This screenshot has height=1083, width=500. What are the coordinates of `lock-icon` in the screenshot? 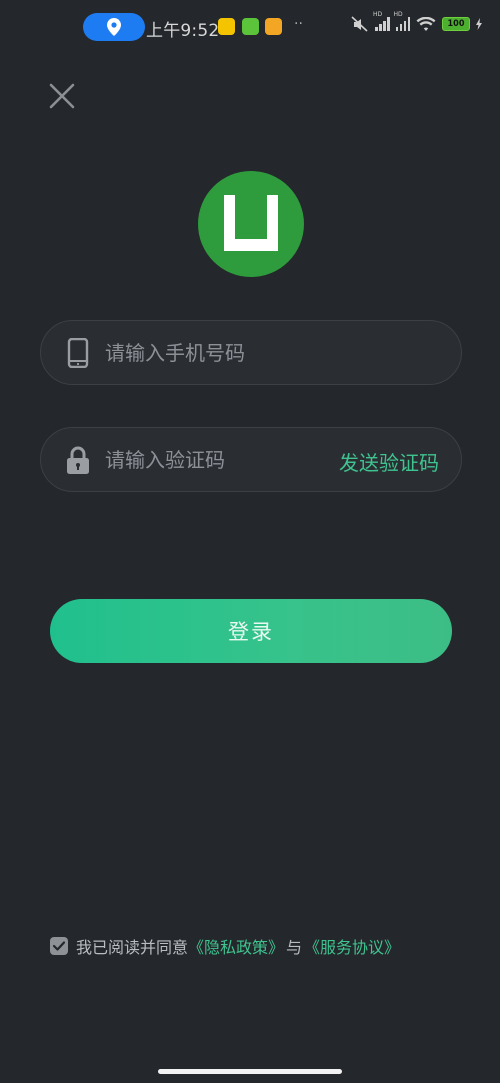 It's located at (78, 460).